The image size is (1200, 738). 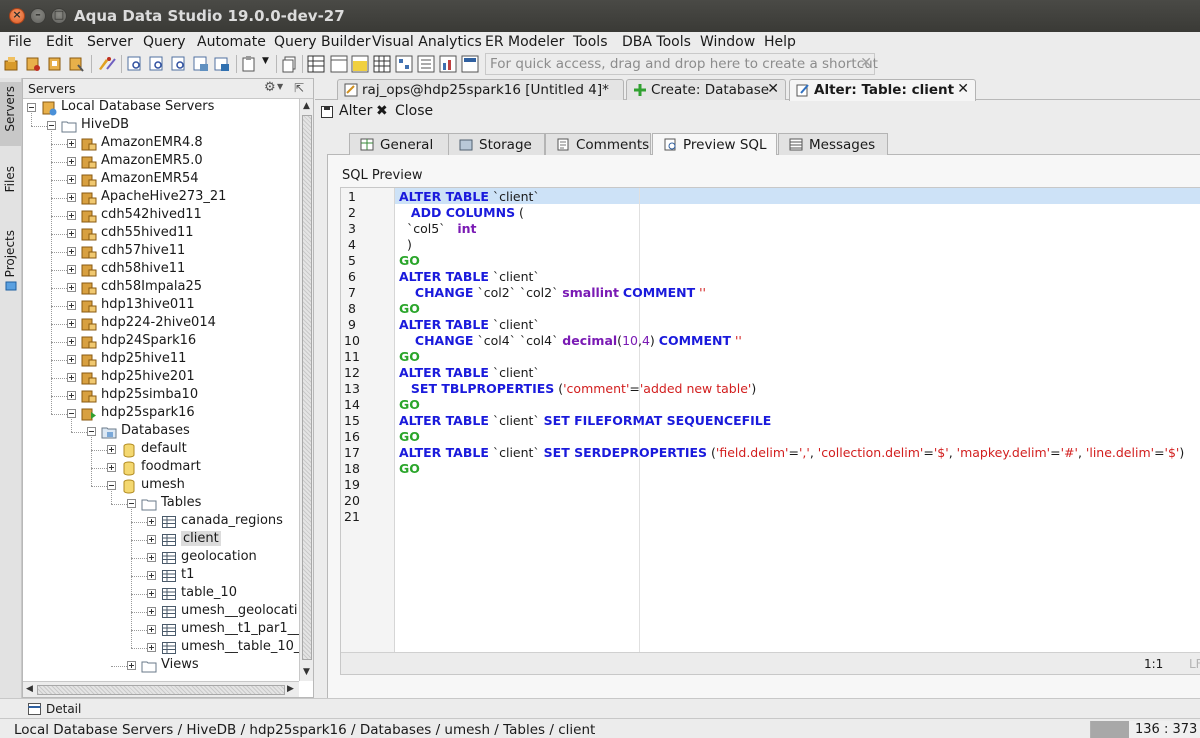 I want to click on tree-node: cdh58Impala25, so click(x=161, y=288).